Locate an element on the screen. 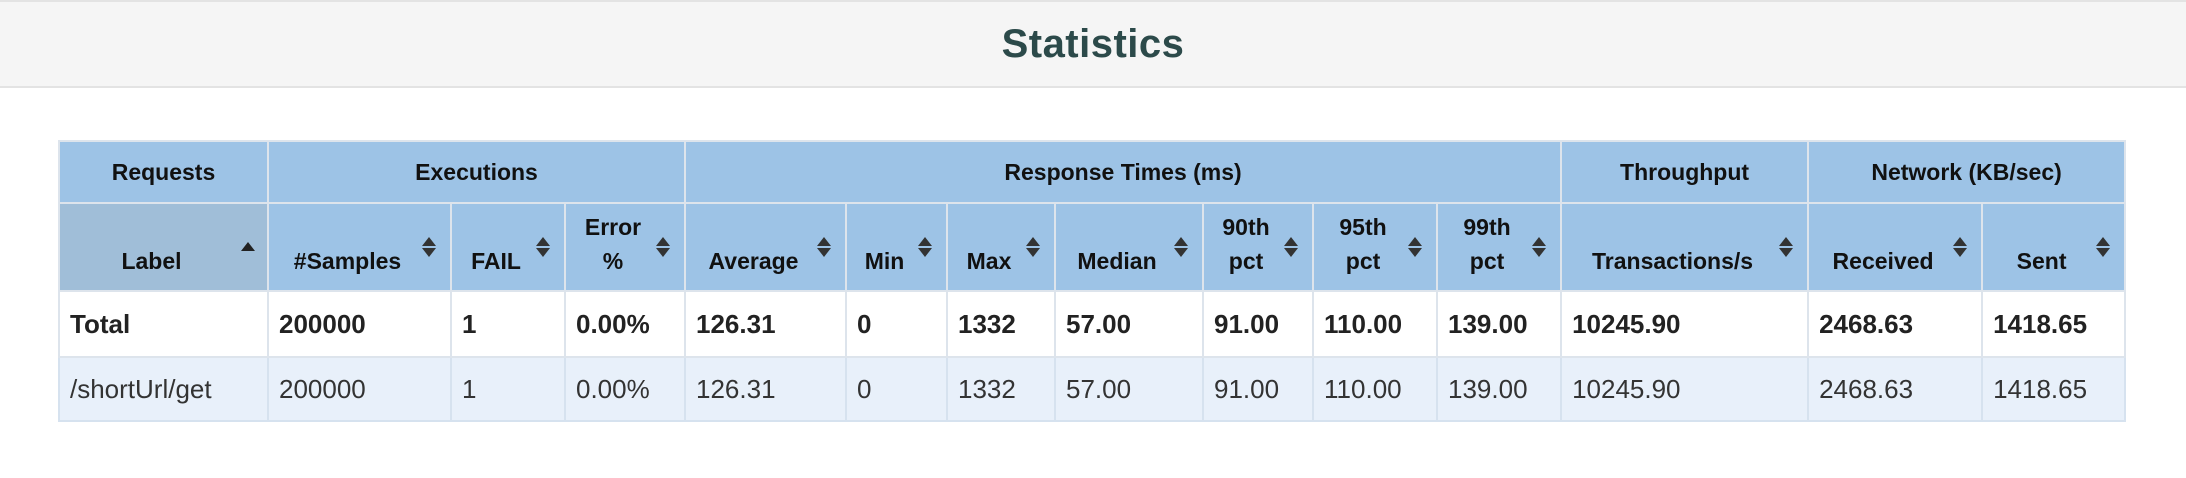  group-header-requests: Requests is located at coordinates (163, 172).